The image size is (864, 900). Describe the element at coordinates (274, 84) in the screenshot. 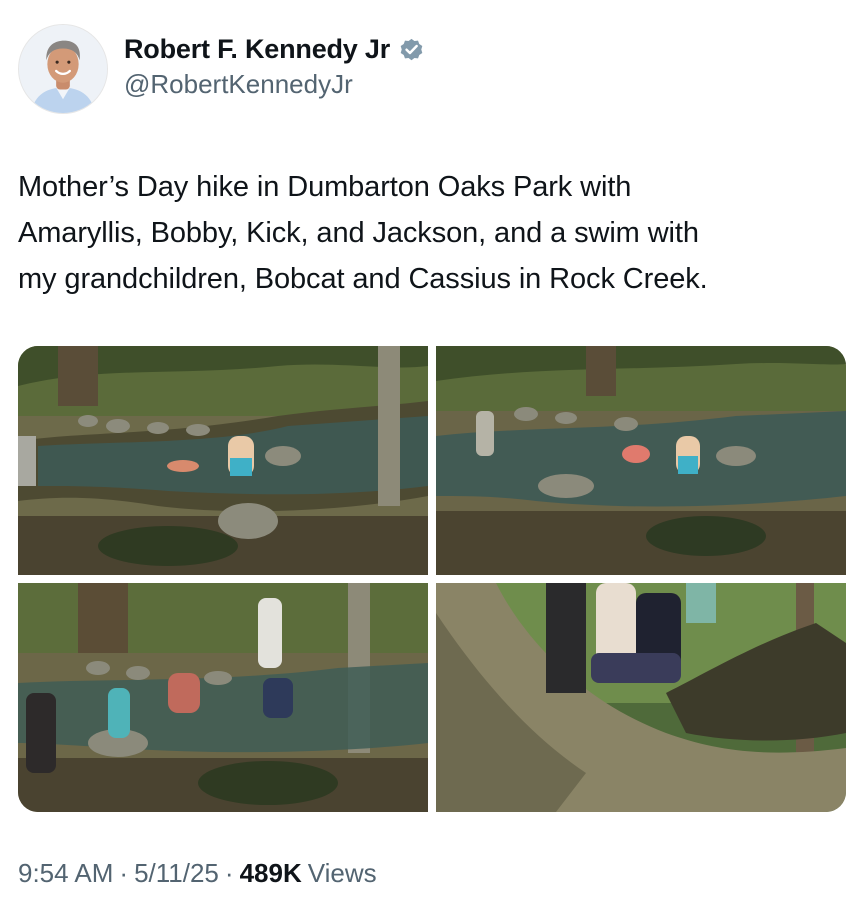

I see `author-handle: @RobertKennedyJr` at that location.